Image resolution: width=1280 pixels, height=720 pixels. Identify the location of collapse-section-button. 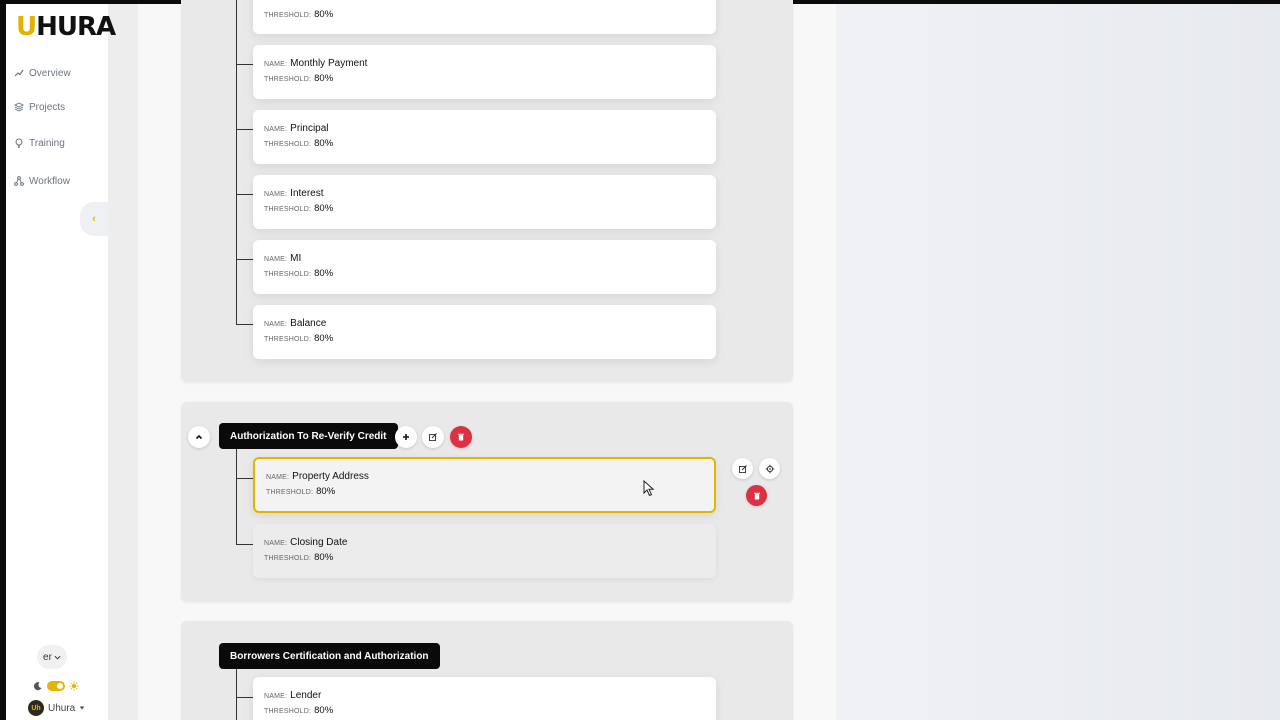
(199, 437).